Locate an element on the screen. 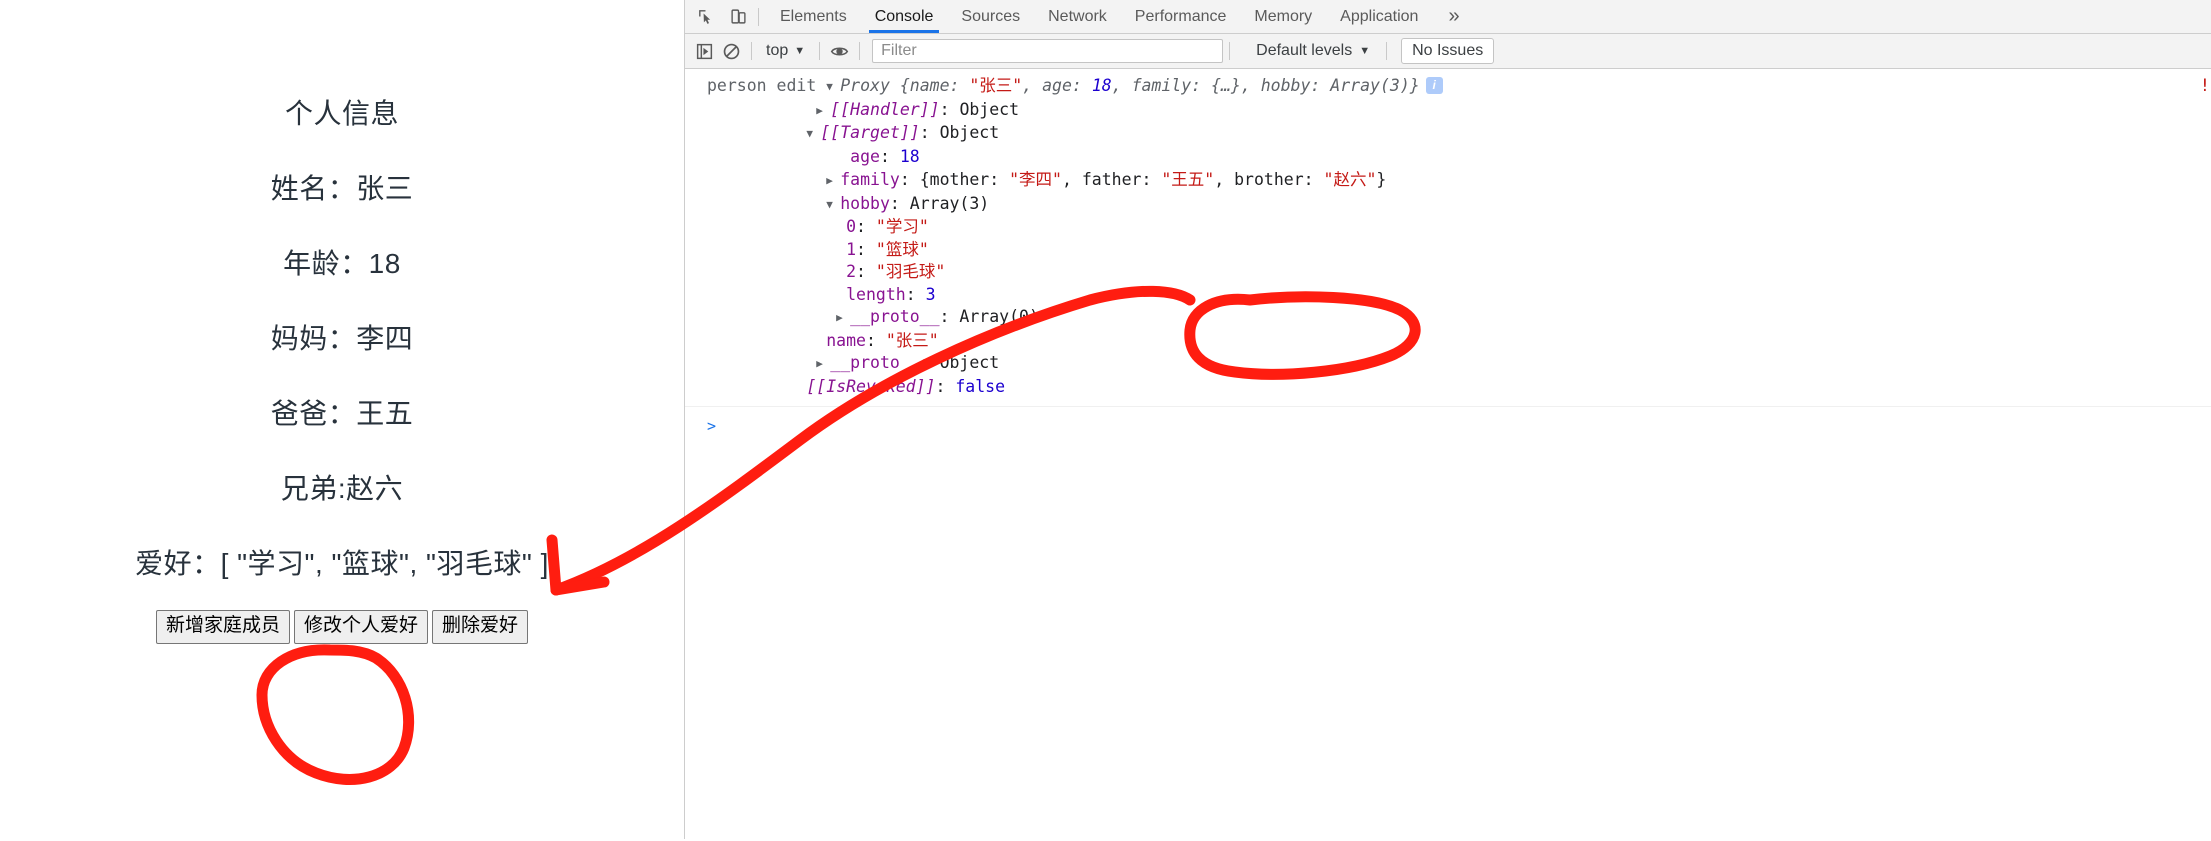 The height and width of the screenshot is (841, 2211). tab-memory: Memory is located at coordinates (1283, 16).